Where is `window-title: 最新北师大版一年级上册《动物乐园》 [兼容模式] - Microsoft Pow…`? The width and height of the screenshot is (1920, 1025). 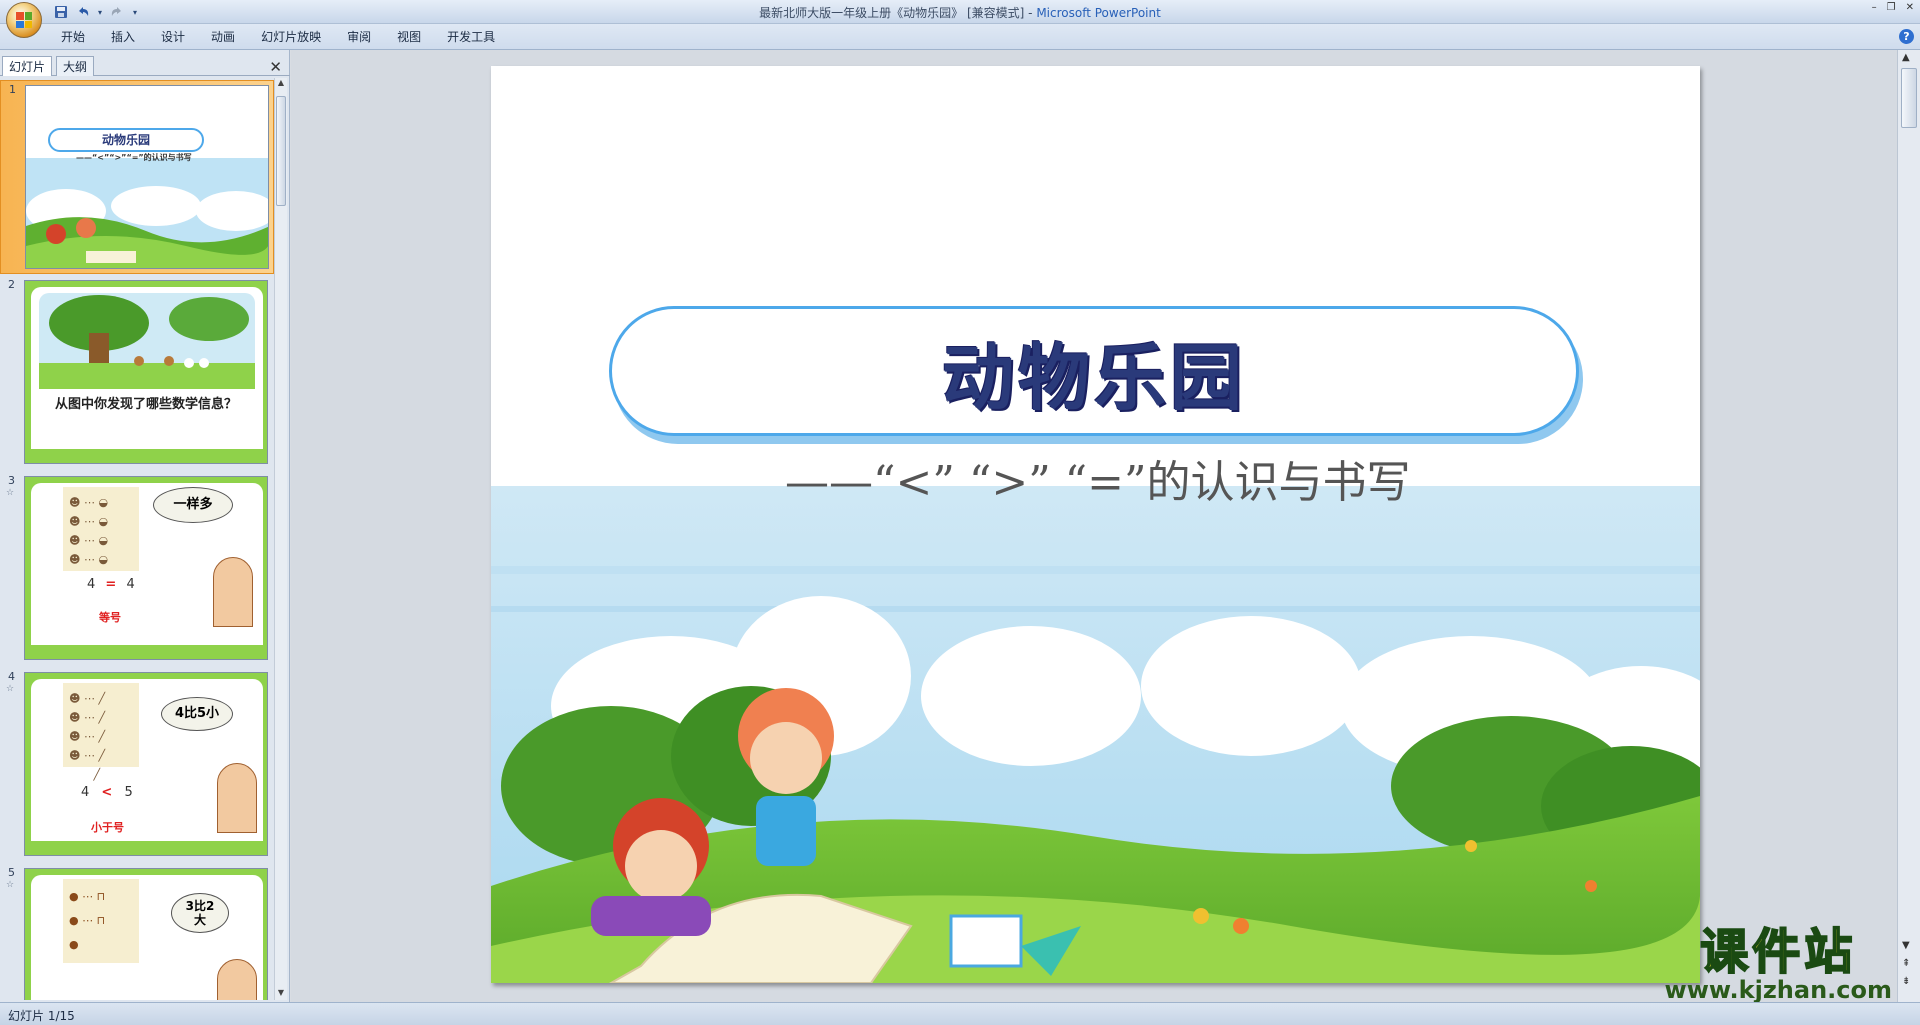
window-title: 最新北师大版一年级上册《动物乐园》 [兼容模式] - Microsoft Pow… is located at coordinates (960, 13).